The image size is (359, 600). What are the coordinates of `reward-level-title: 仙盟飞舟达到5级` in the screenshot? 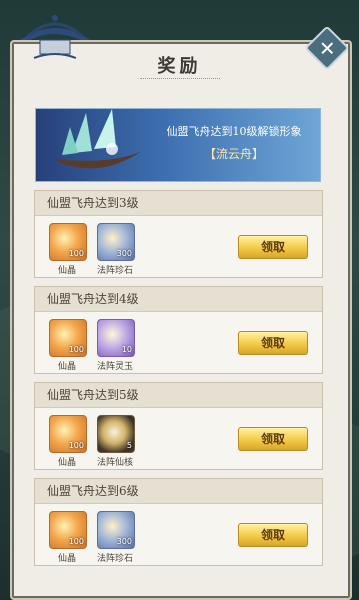 It's located at (178, 395).